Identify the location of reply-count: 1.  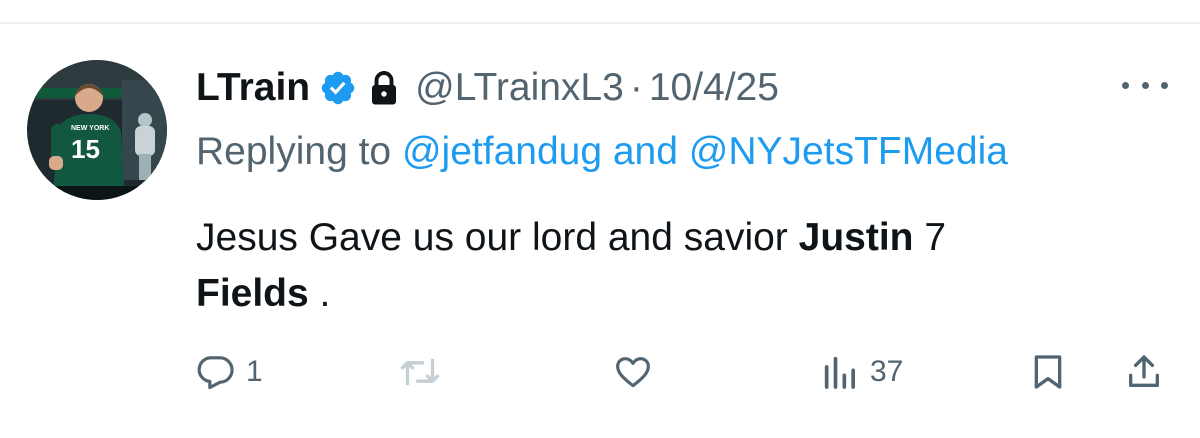
(254, 371).